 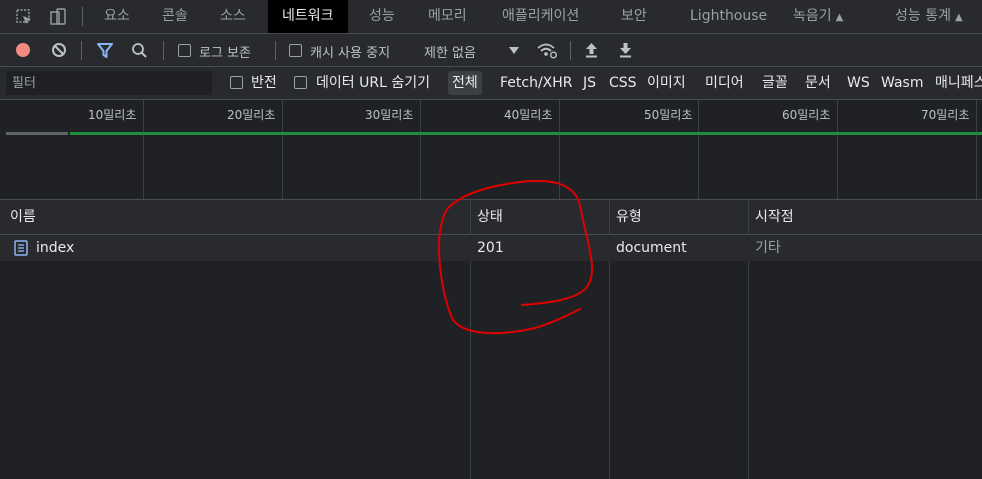 What do you see at coordinates (514, 51) in the screenshot?
I see `chevron-down-icon` at bounding box center [514, 51].